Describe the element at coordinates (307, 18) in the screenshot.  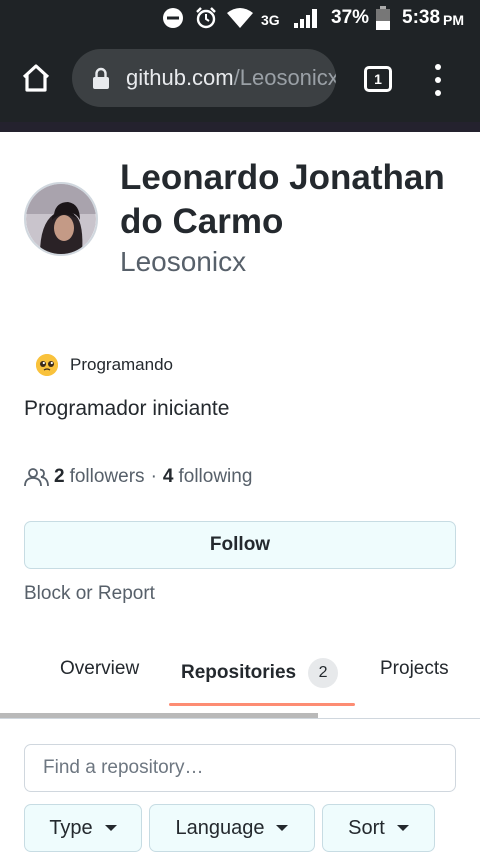
I see `signal-icon` at that location.